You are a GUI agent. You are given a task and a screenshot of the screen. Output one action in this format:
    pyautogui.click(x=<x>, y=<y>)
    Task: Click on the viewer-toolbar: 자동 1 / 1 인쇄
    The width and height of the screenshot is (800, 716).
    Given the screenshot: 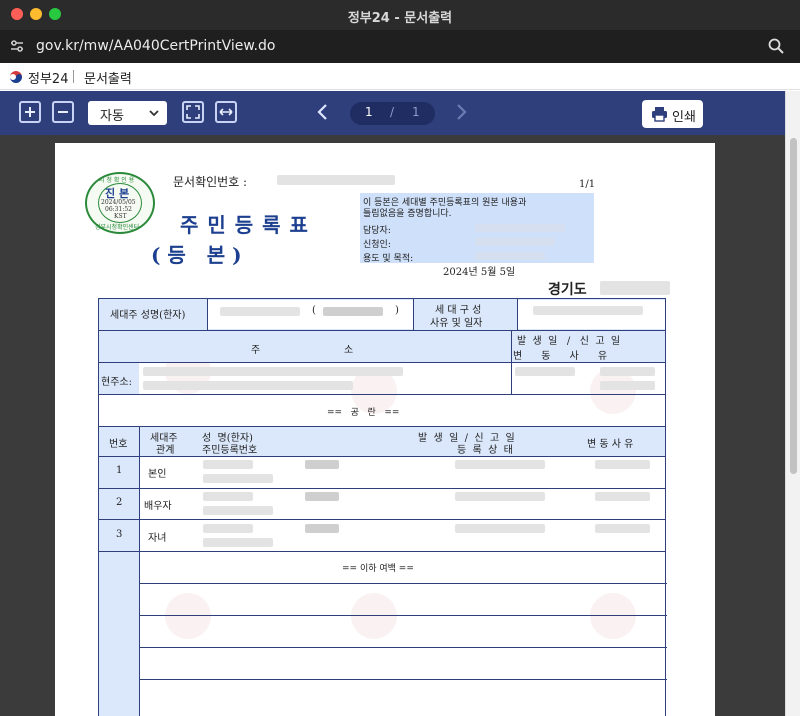 What is the action you would take?
    pyautogui.click(x=392, y=113)
    